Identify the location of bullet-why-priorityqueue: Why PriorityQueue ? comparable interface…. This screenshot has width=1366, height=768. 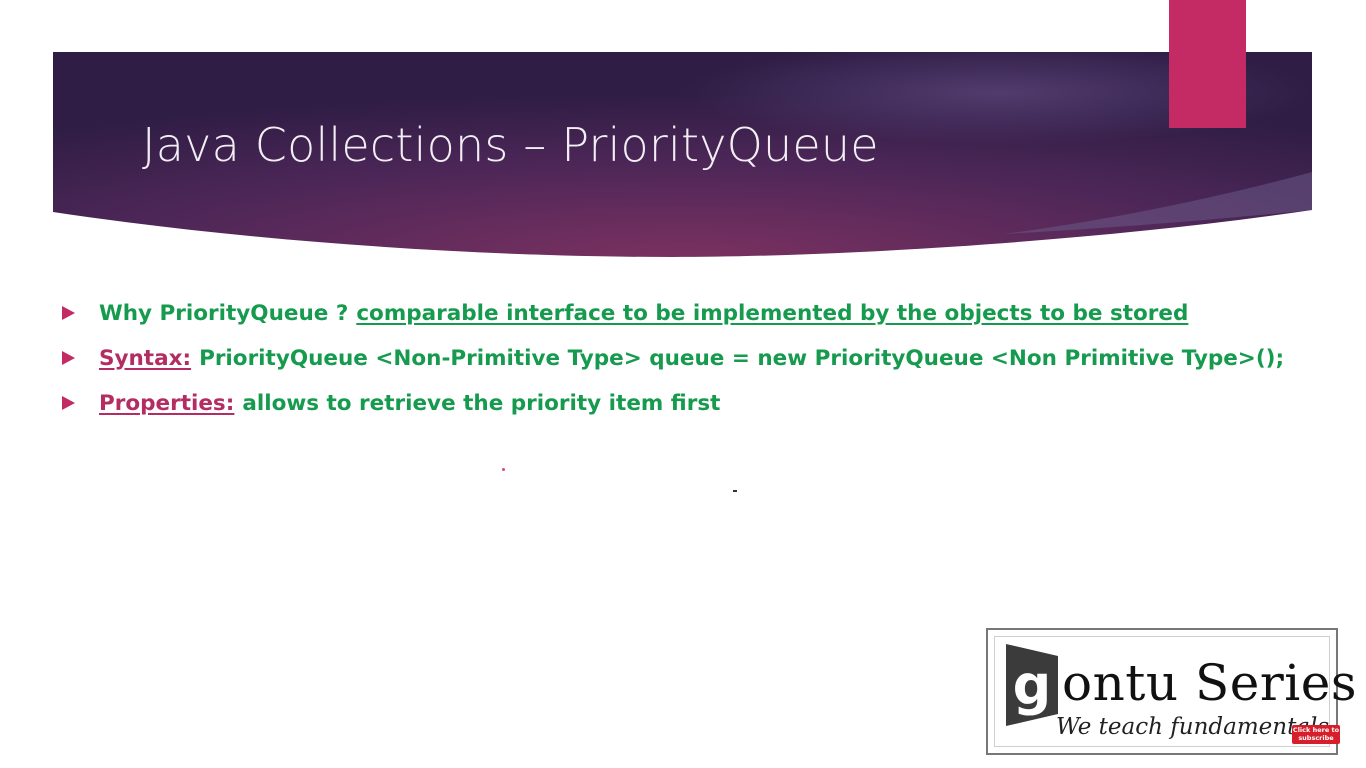
(625, 313).